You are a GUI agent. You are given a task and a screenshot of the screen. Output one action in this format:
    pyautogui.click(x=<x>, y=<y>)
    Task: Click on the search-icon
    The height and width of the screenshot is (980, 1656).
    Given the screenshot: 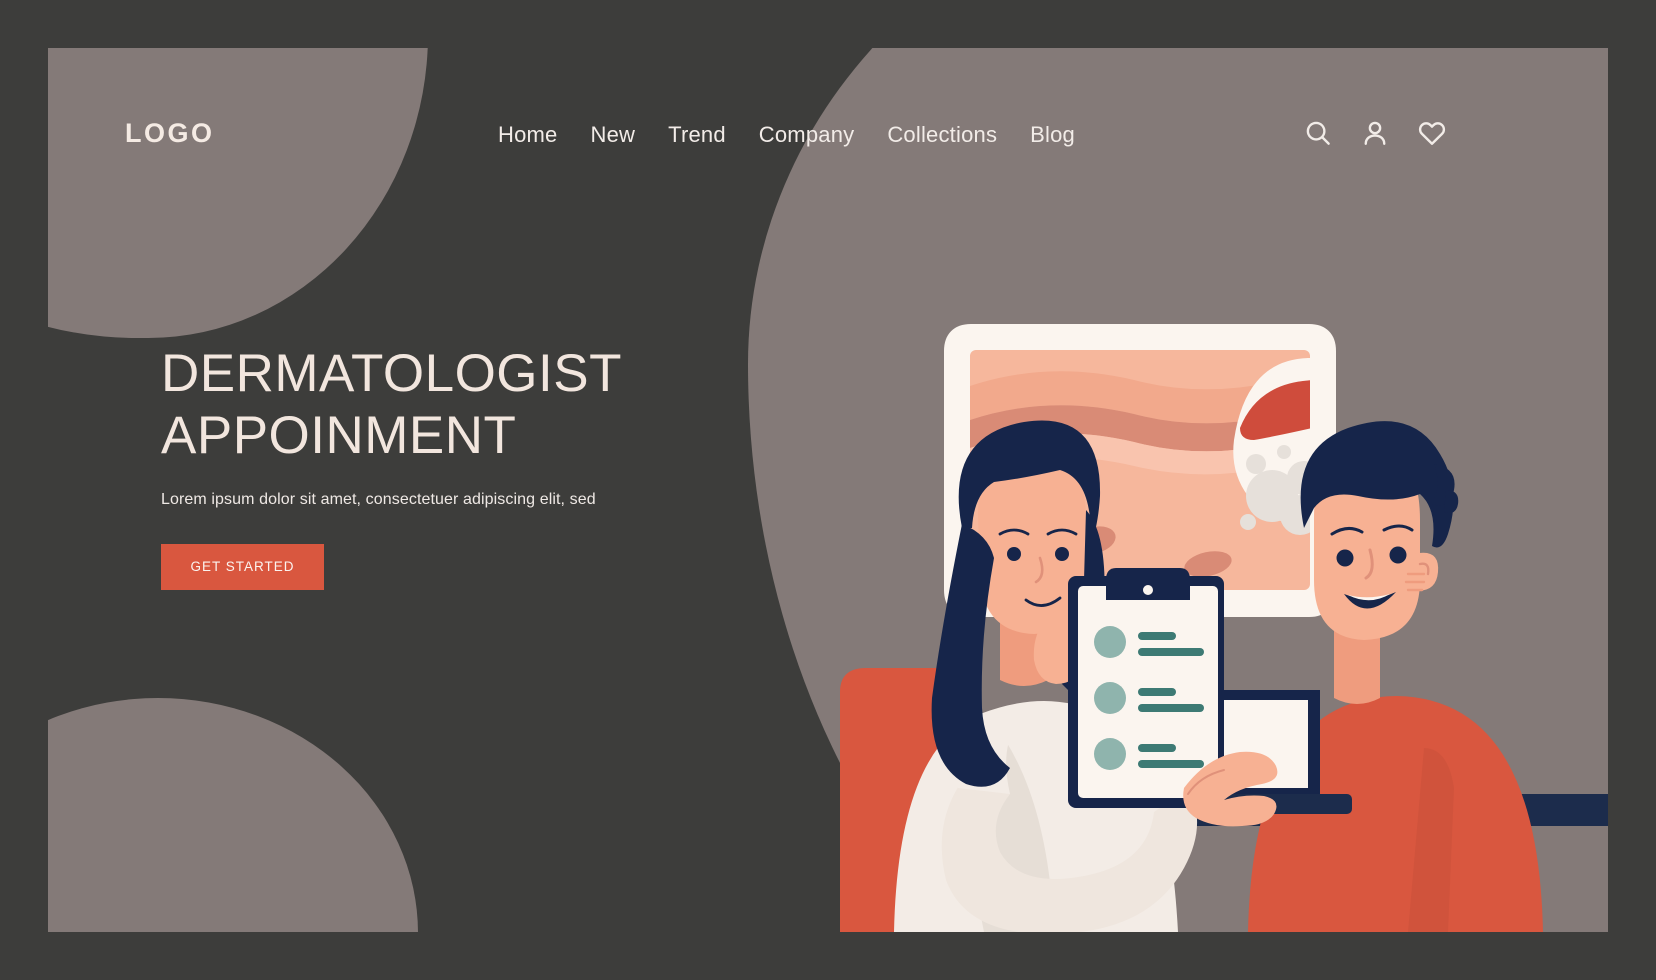 What is the action you would take?
    pyautogui.click(x=1318, y=133)
    